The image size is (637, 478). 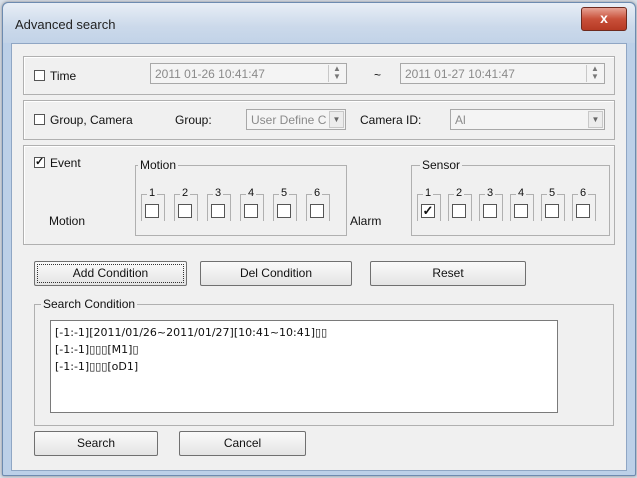 I want to click on list-item: [-1:-1]▯▯▯[M1]▯, so click(x=304, y=349).